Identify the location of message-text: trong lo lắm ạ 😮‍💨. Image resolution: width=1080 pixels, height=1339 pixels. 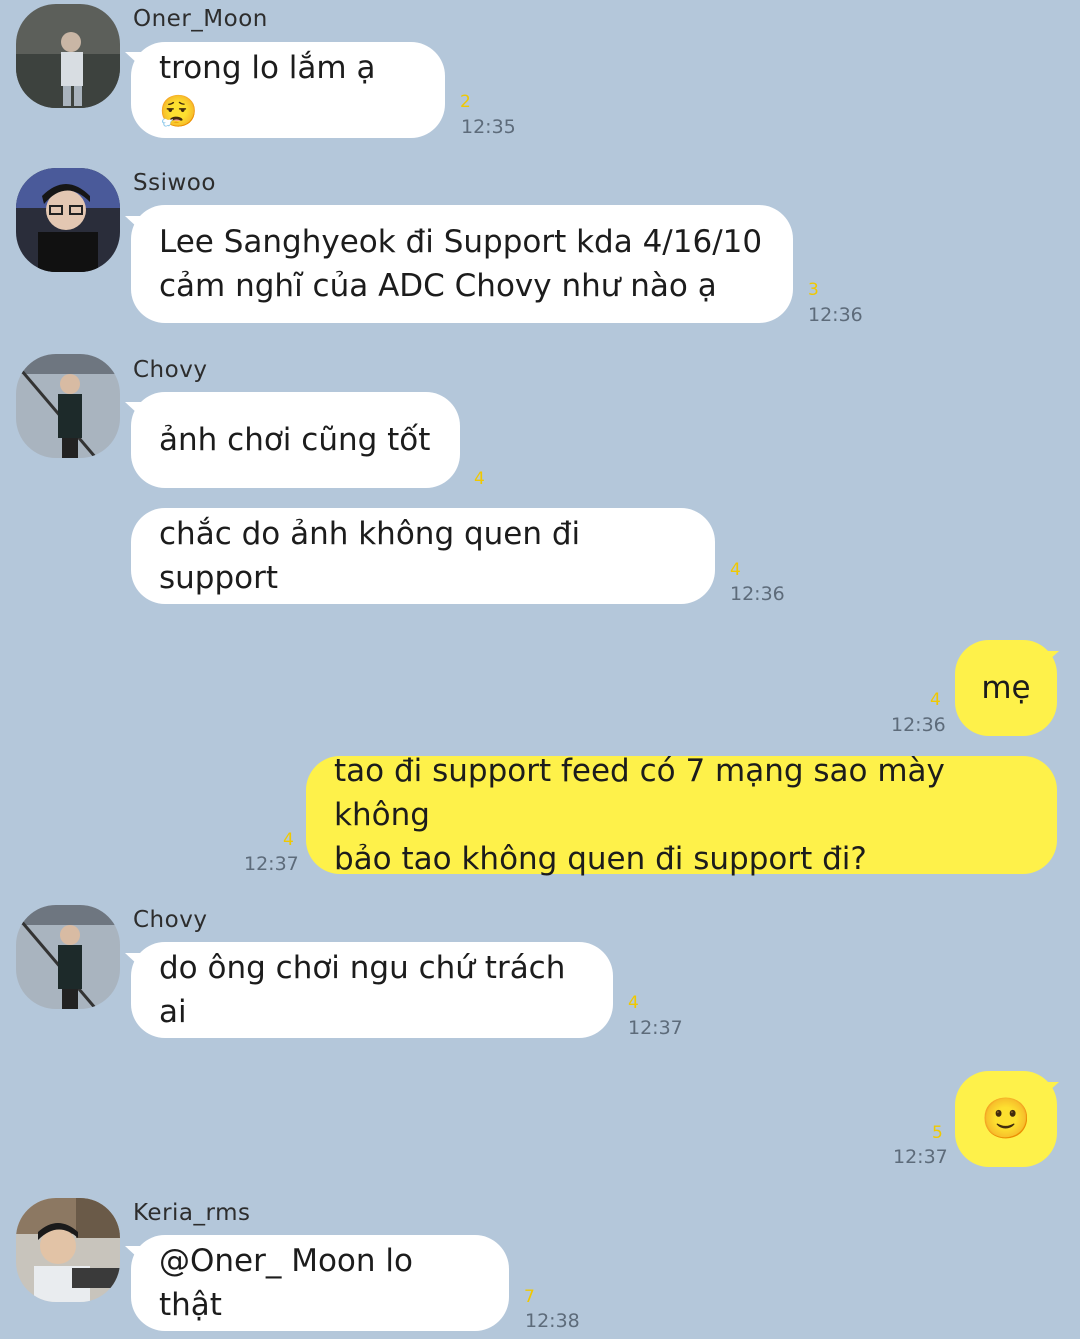
(267, 90).